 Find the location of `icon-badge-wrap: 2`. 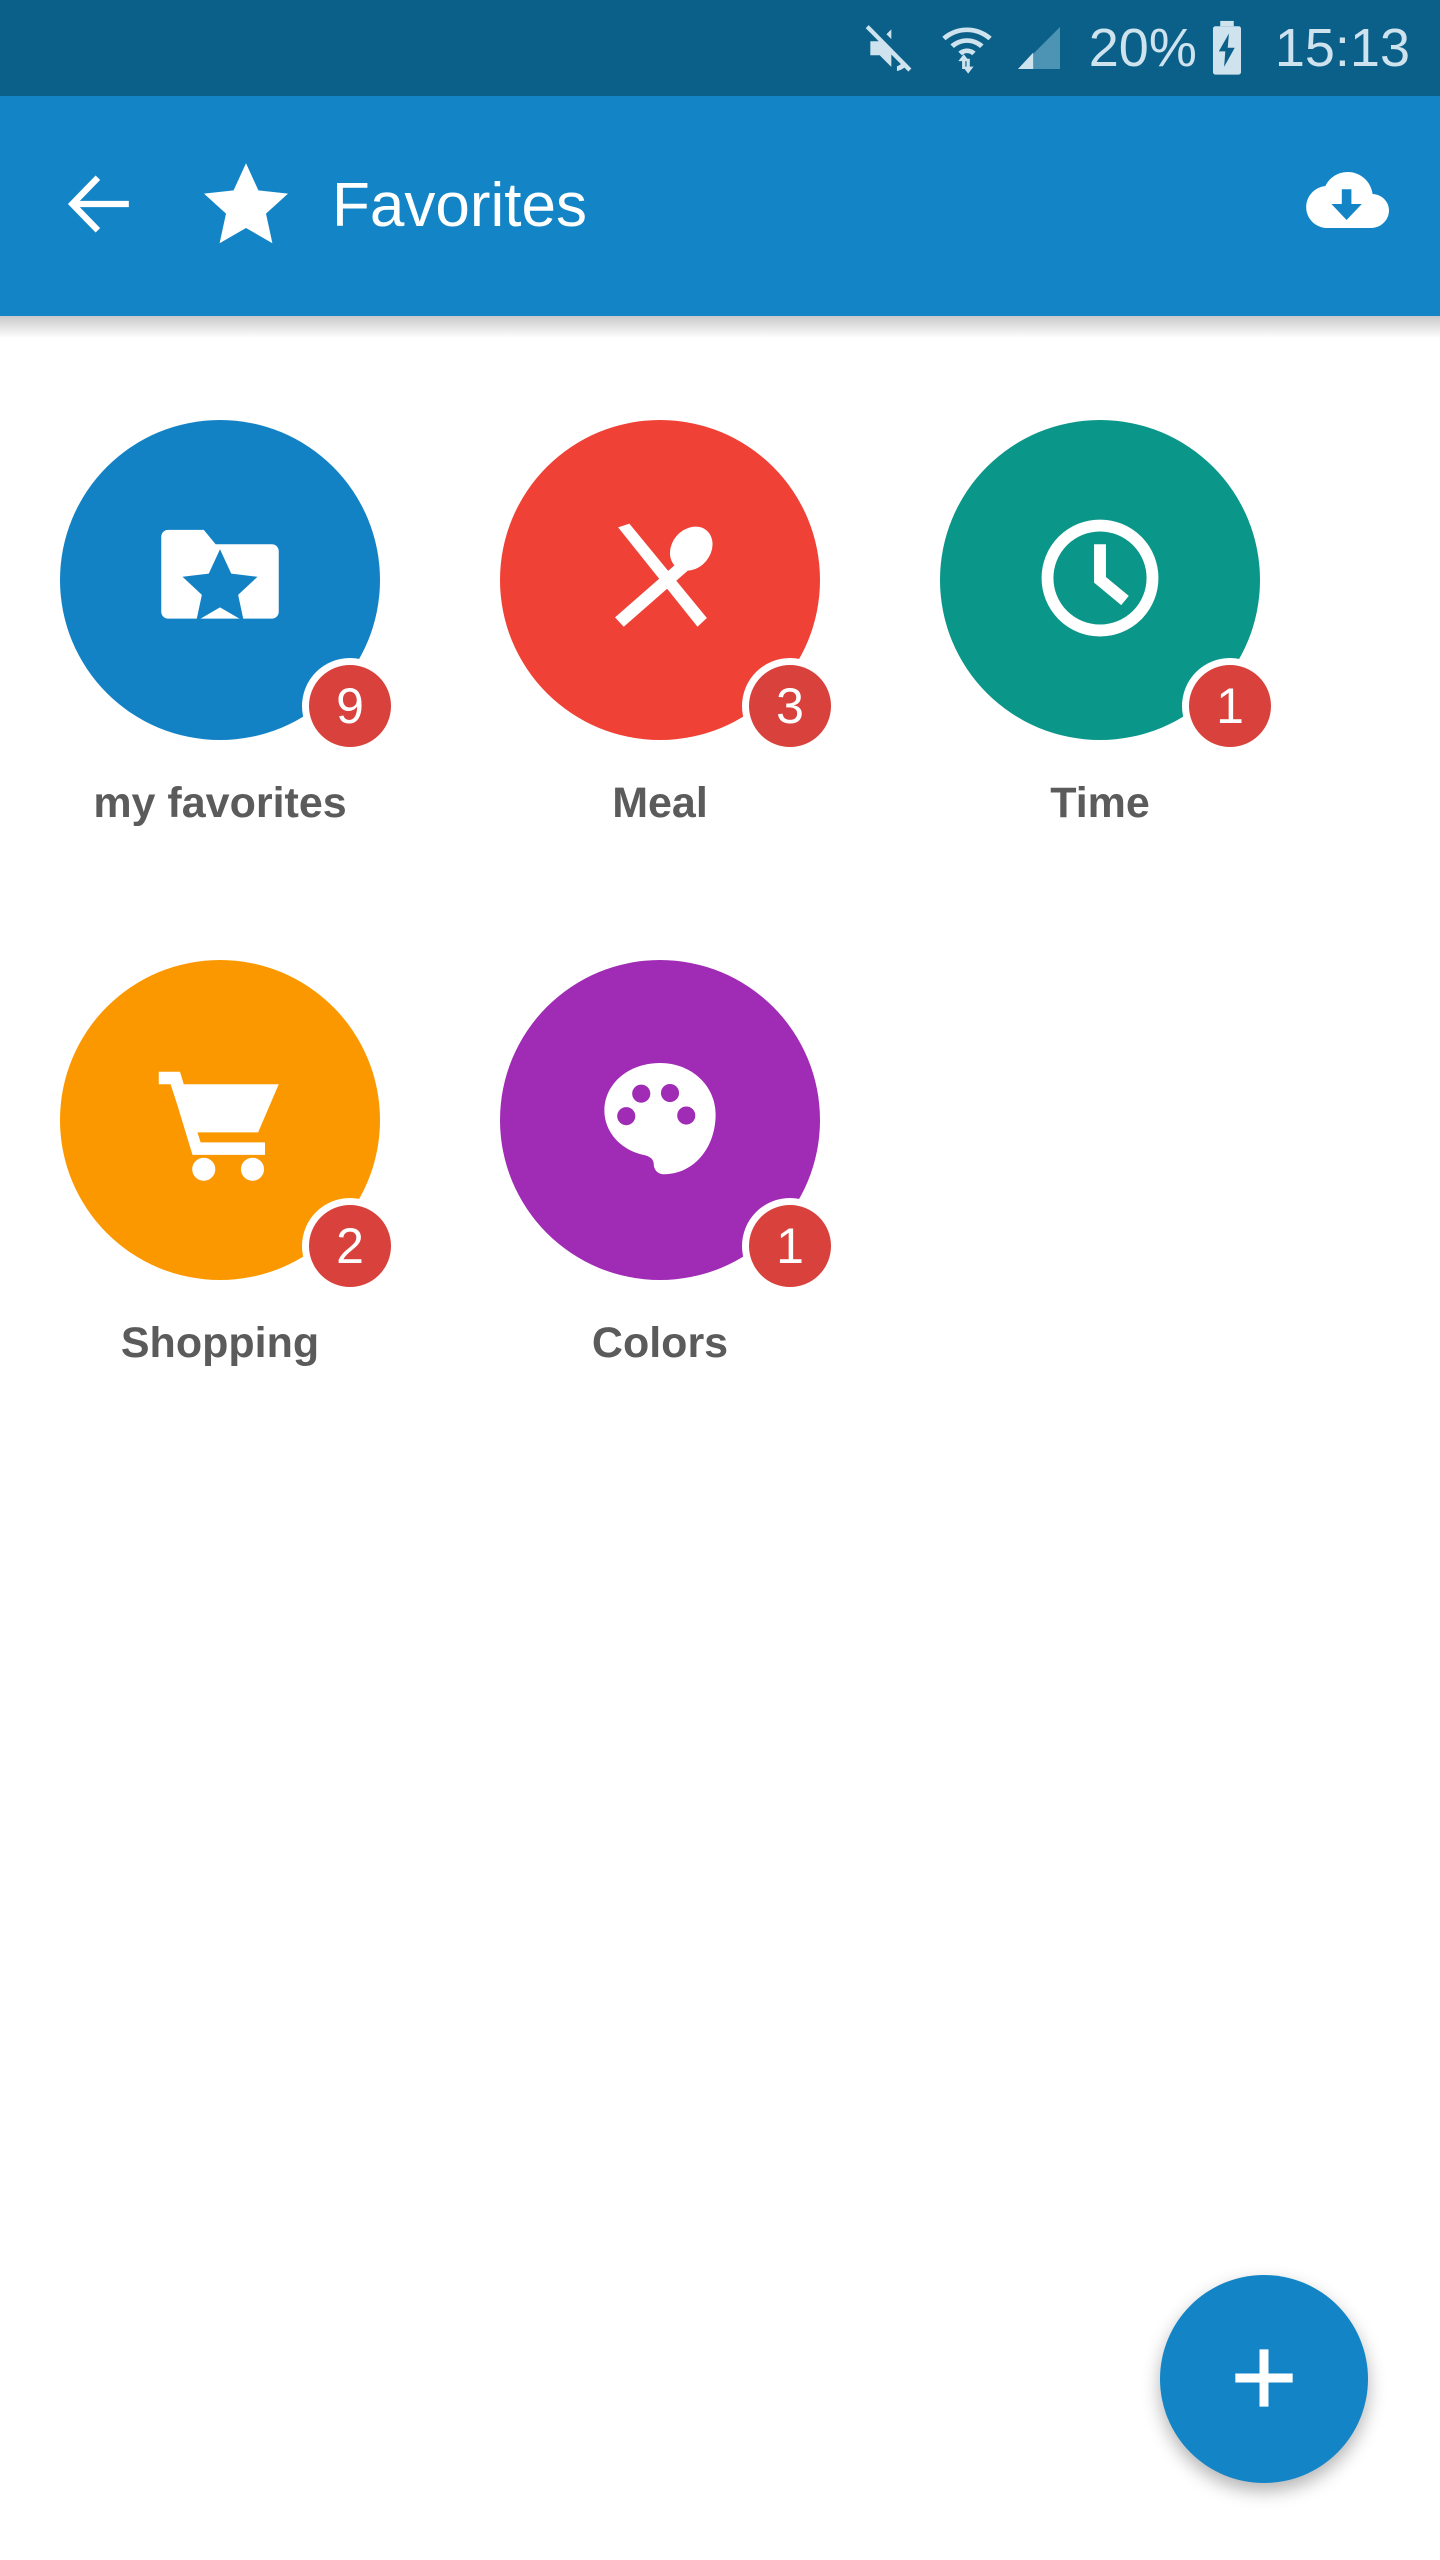

icon-badge-wrap: 2 is located at coordinates (229, 1127).